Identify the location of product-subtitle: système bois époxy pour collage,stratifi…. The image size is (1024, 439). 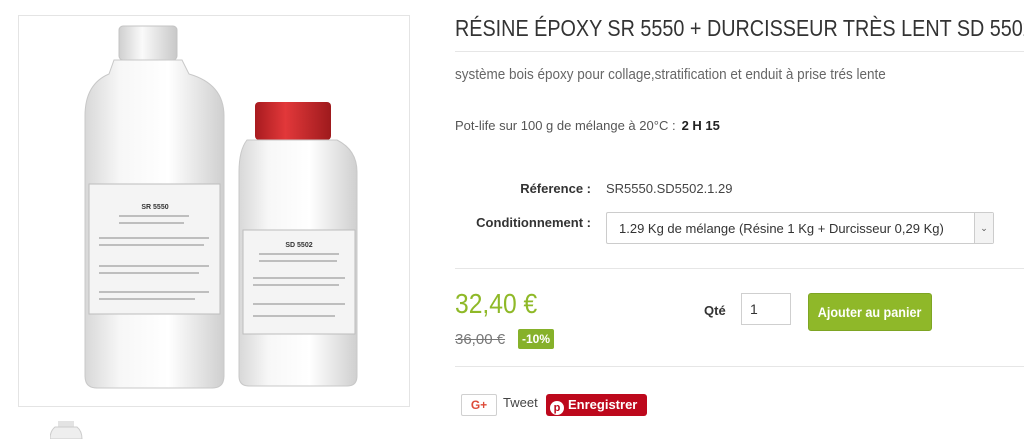
(670, 74).